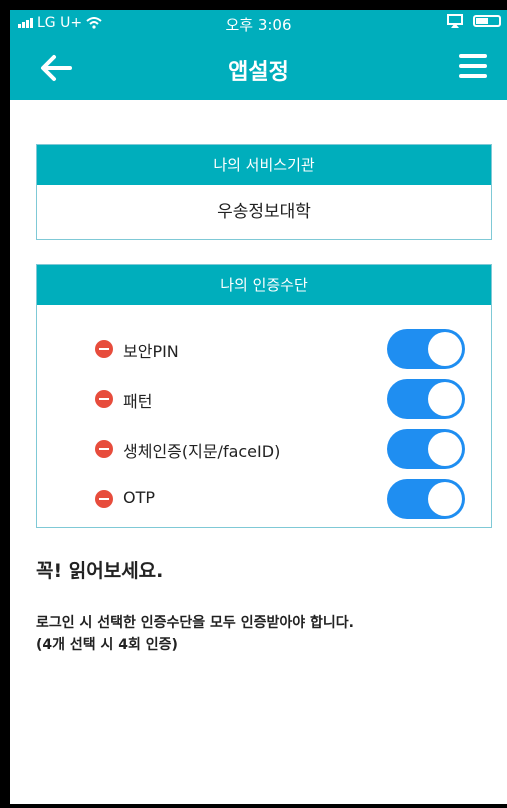 The height and width of the screenshot is (808, 507). I want to click on airplay-icon, so click(455, 21).